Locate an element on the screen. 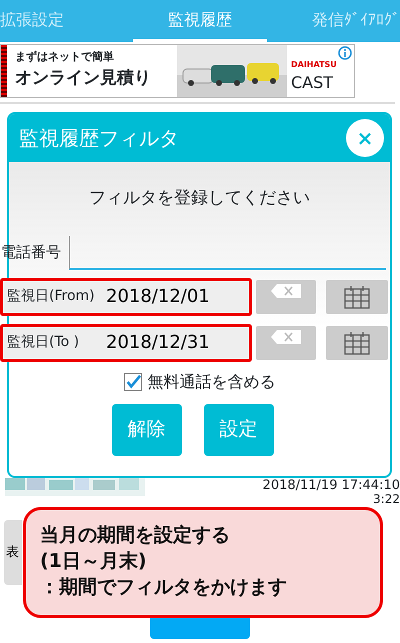 The width and height of the screenshot is (400, 643). dialog-message: フィルタを登録してください is located at coordinates (199, 198).